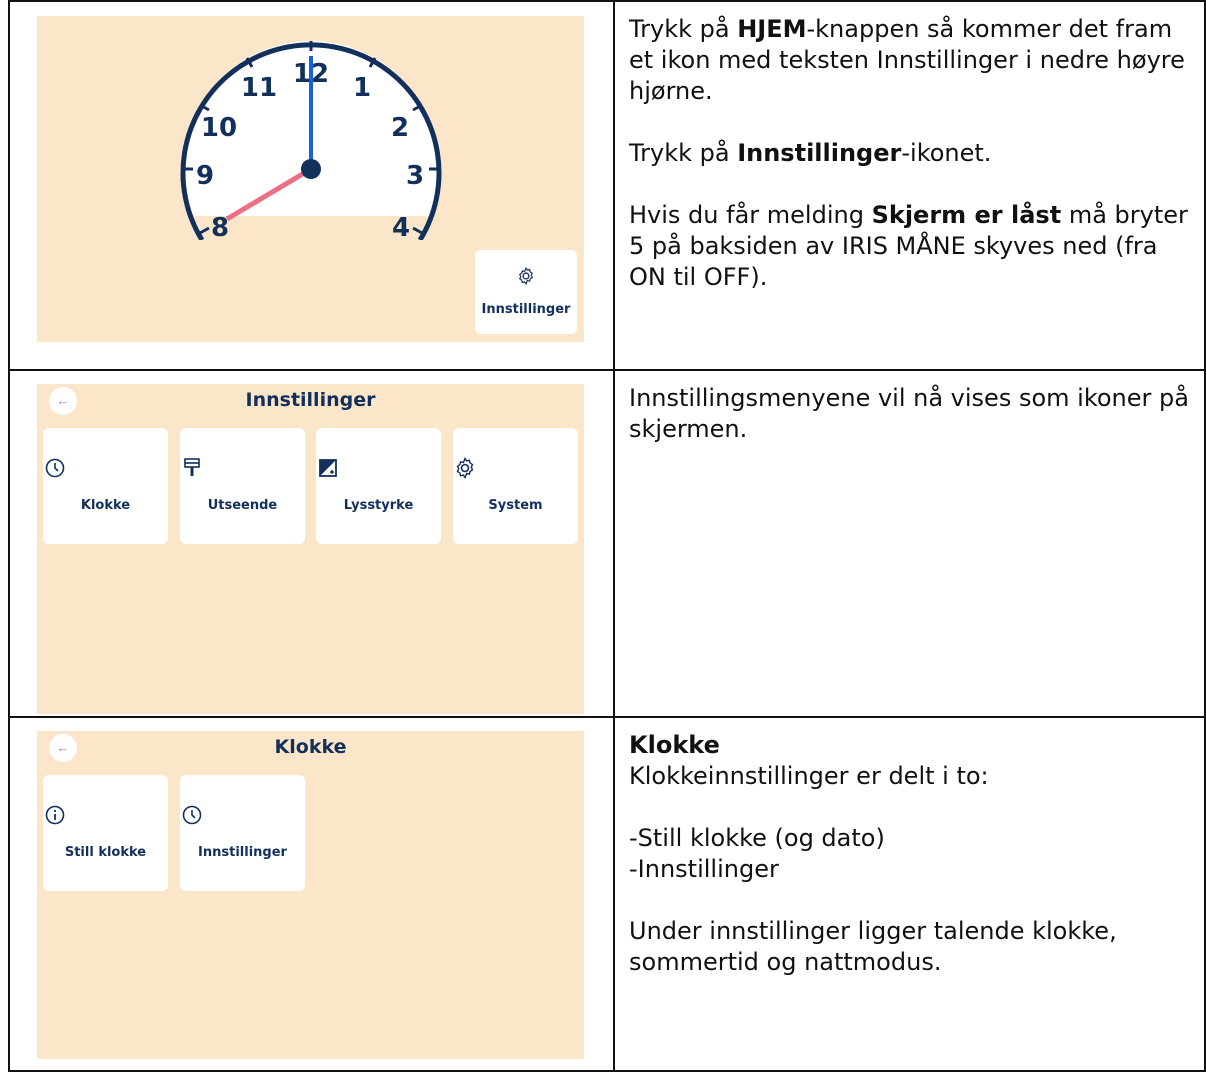 Image resolution: width=1206 pixels, height=1072 pixels. Describe the element at coordinates (378, 505) in the screenshot. I see `tile-label: Lysstyrke` at that location.